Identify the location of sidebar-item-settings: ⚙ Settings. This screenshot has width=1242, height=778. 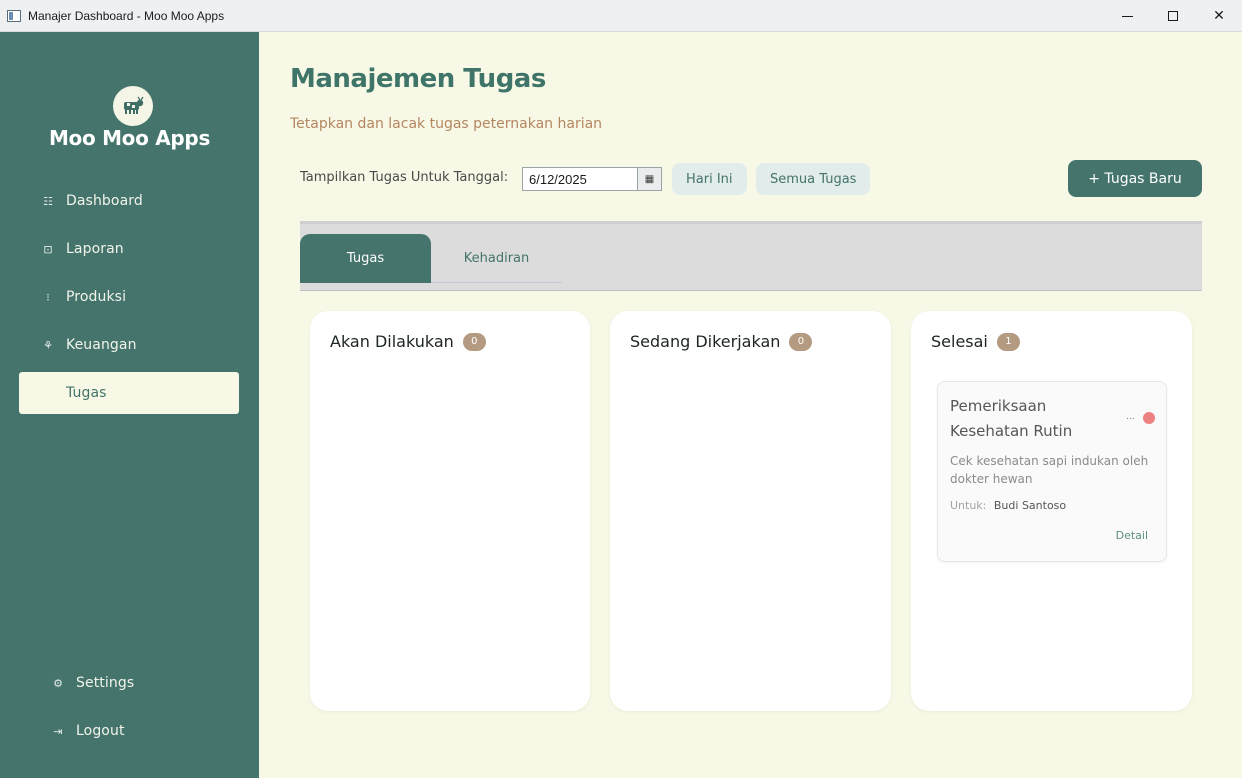
(129, 683).